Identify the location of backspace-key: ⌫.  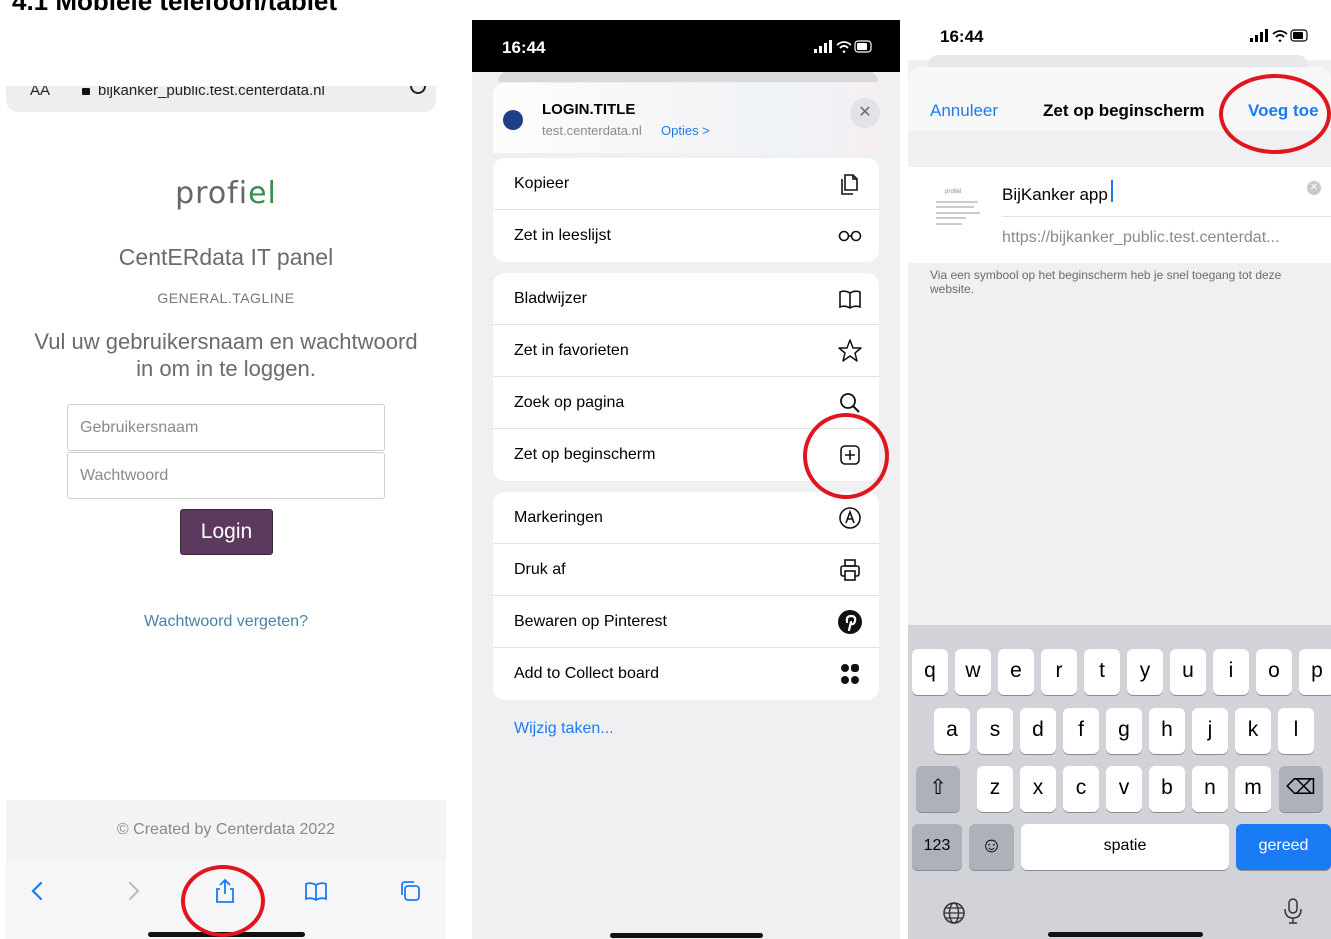
(1301, 789).